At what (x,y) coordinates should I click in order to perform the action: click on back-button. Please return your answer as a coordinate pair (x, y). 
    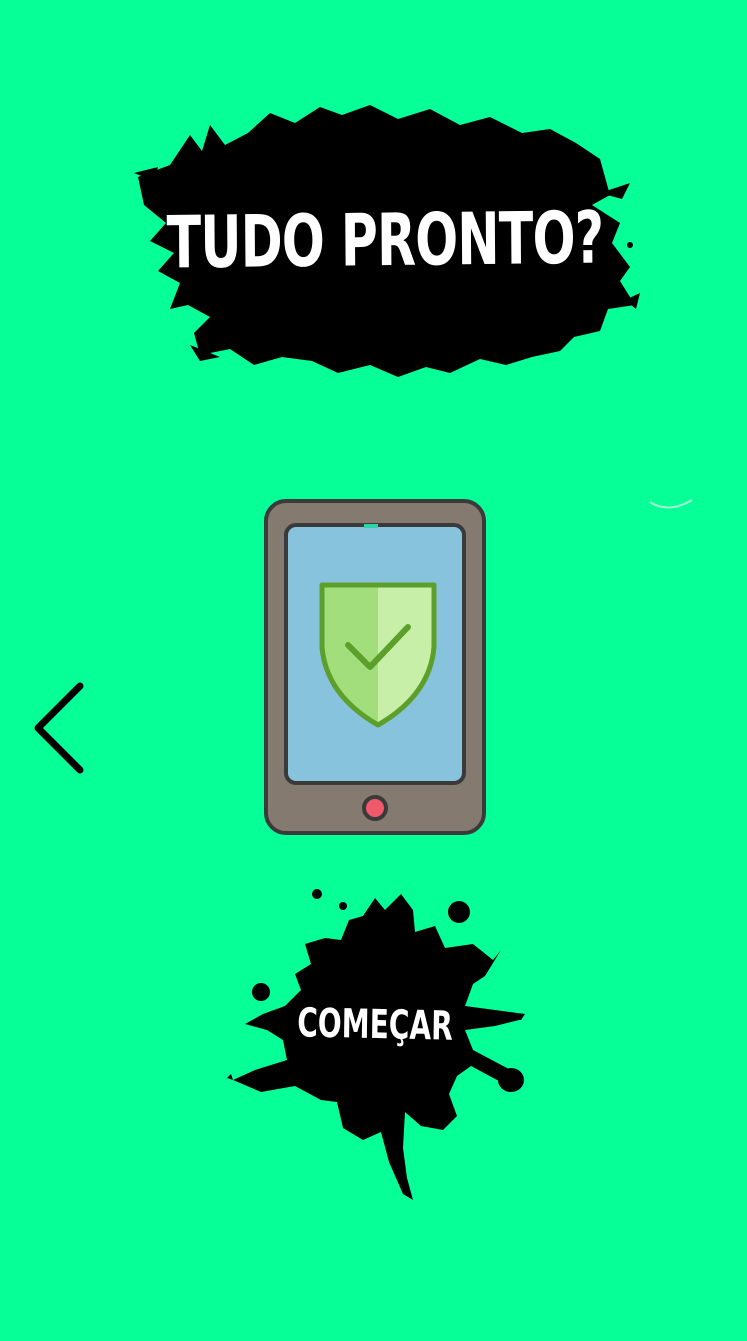
    Looking at the image, I should click on (58, 728).